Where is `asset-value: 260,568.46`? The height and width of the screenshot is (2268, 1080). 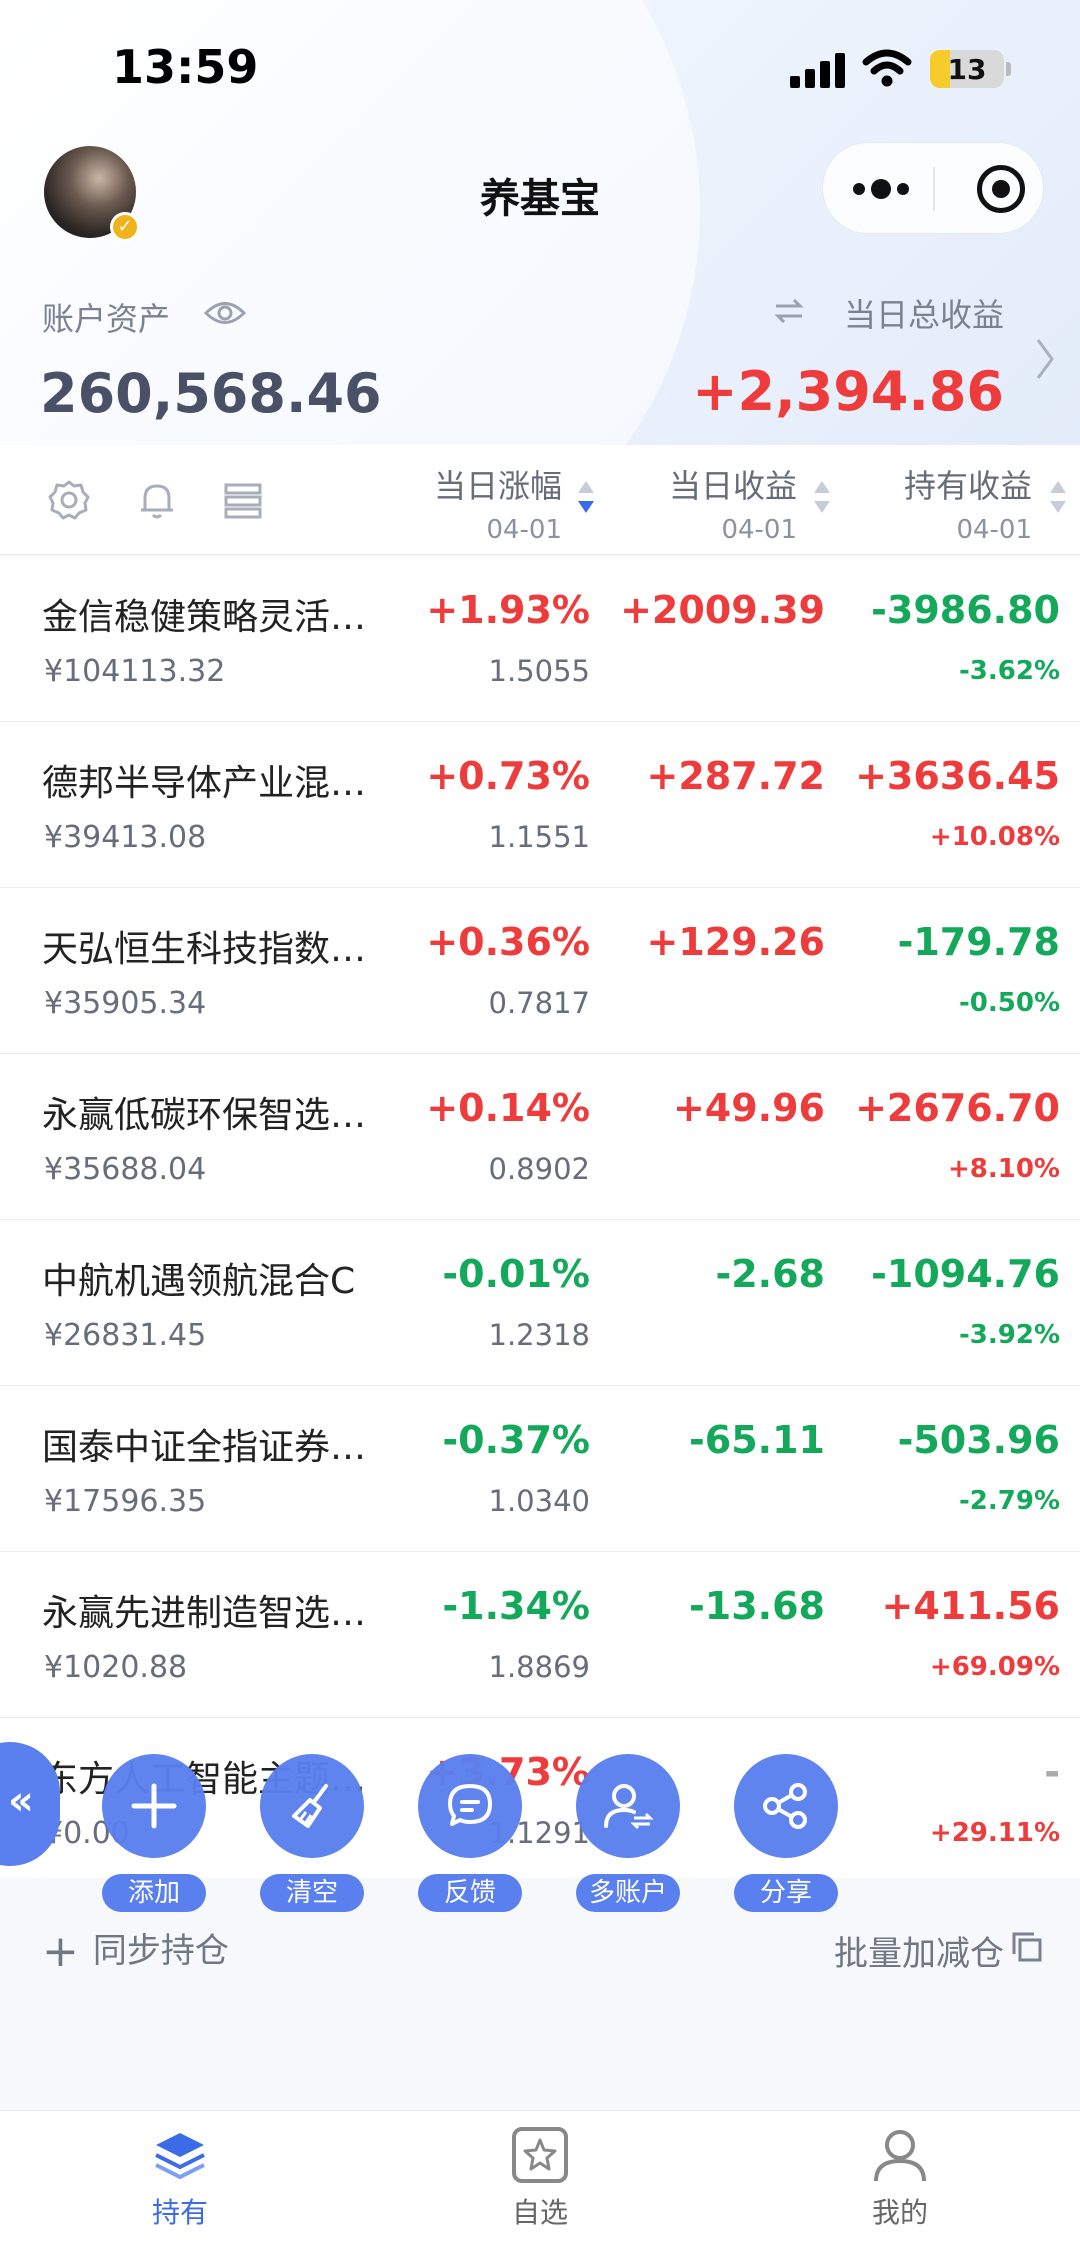 asset-value: 260,568.46 is located at coordinates (211, 393).